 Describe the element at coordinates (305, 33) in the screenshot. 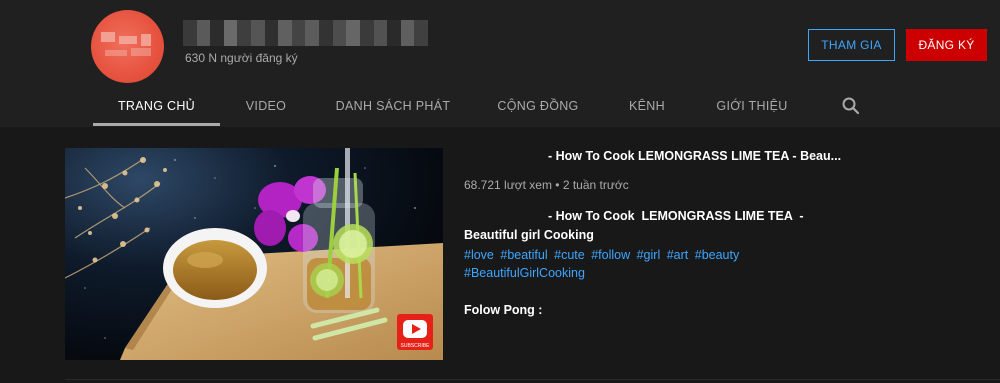

I see `channel-name-blurred` at that location.